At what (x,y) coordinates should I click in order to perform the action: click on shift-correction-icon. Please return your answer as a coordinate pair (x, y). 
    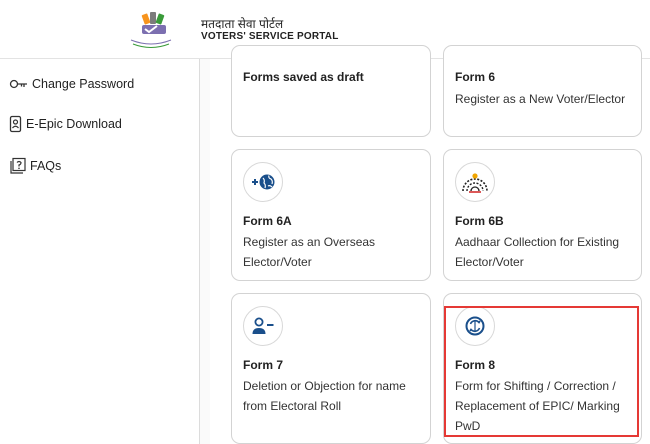
    Looking at the image, I should click on (475, 326).